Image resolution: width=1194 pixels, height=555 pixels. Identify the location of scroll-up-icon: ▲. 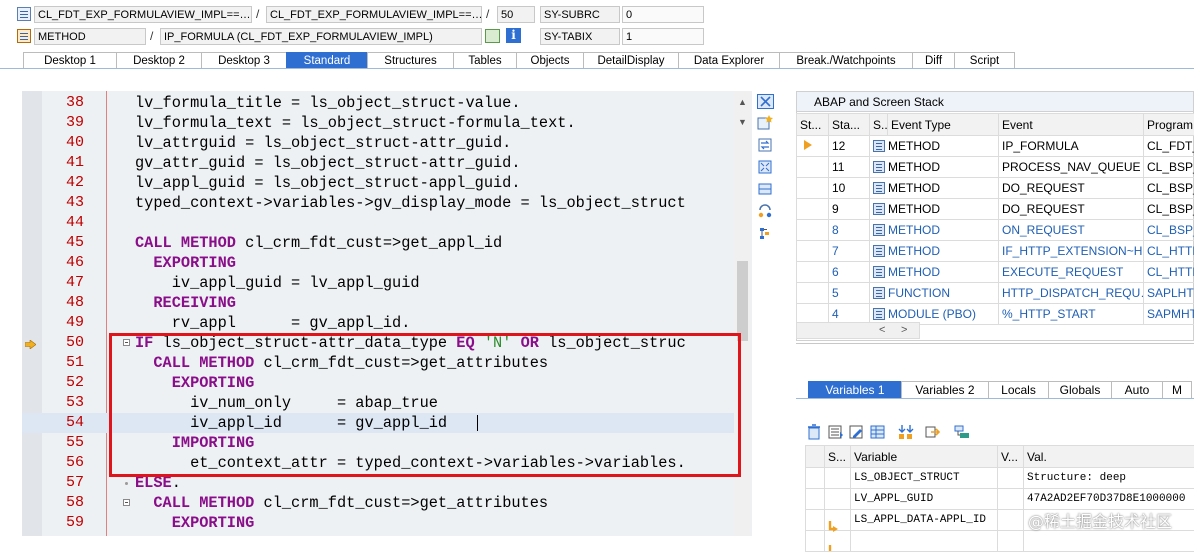
(742, 102).